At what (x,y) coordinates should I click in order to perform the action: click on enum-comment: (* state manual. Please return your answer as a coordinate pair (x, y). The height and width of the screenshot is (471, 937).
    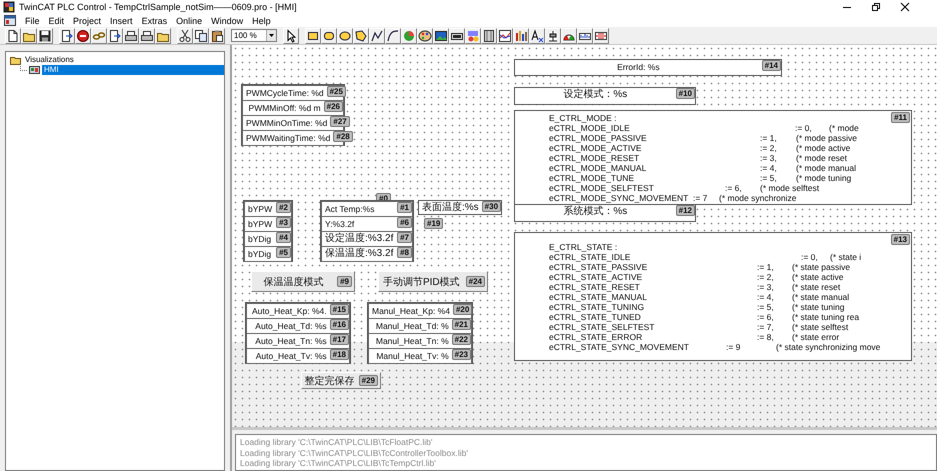
    Looking at the image, I should click on (821, 297).